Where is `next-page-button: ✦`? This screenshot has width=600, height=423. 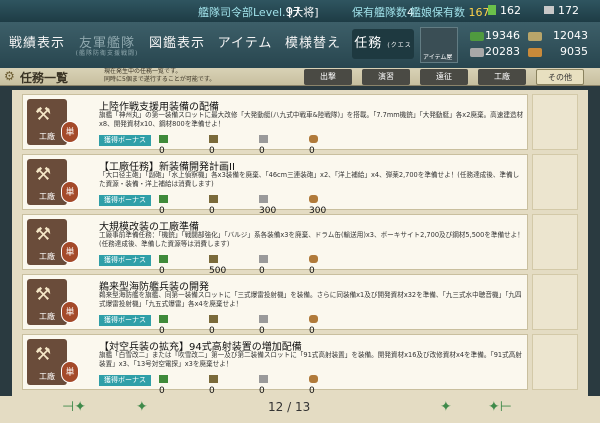 next-page-button: ✦ is located at coordinates (446, 407).